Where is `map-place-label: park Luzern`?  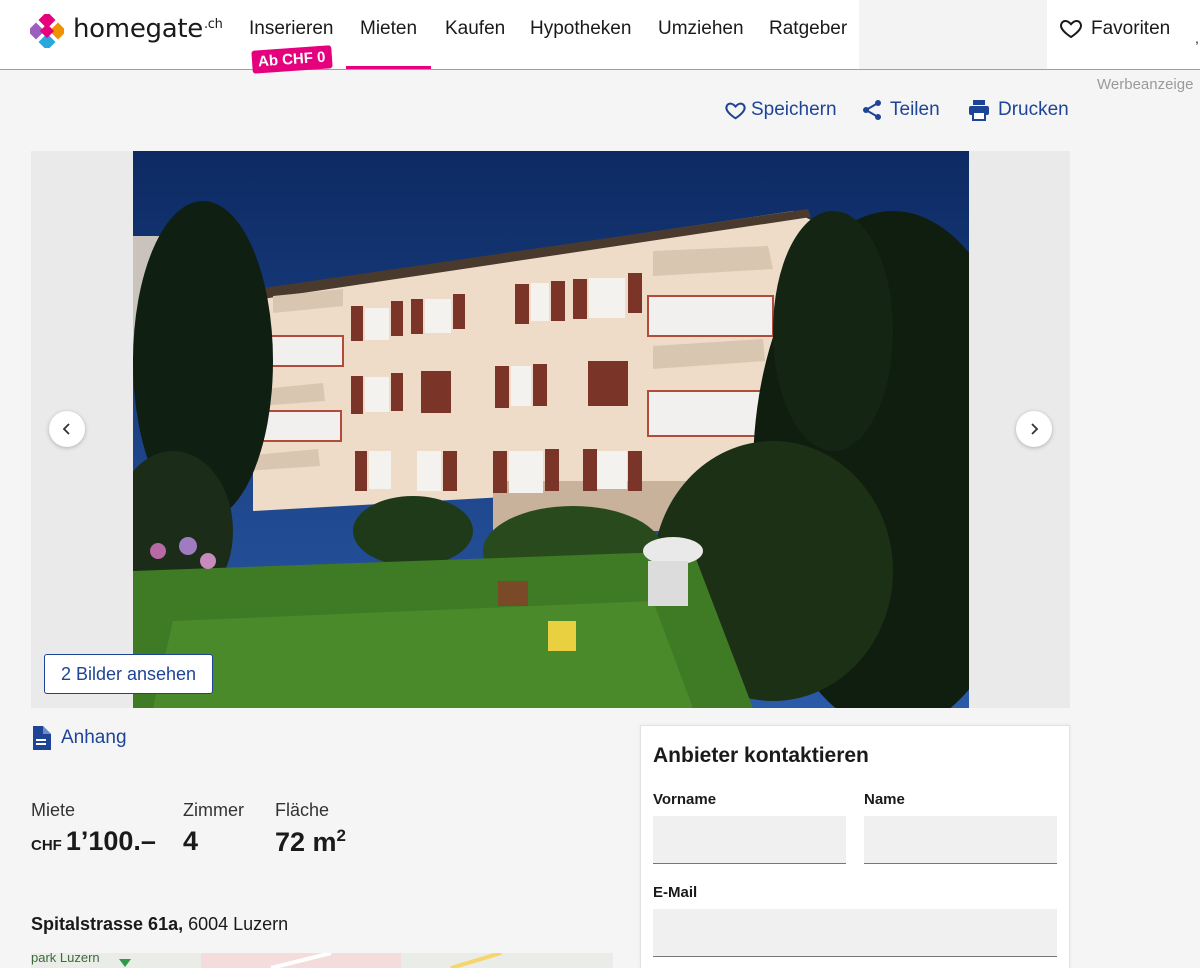
map-place-label: park Luzern is located at coordinates (65, 959).